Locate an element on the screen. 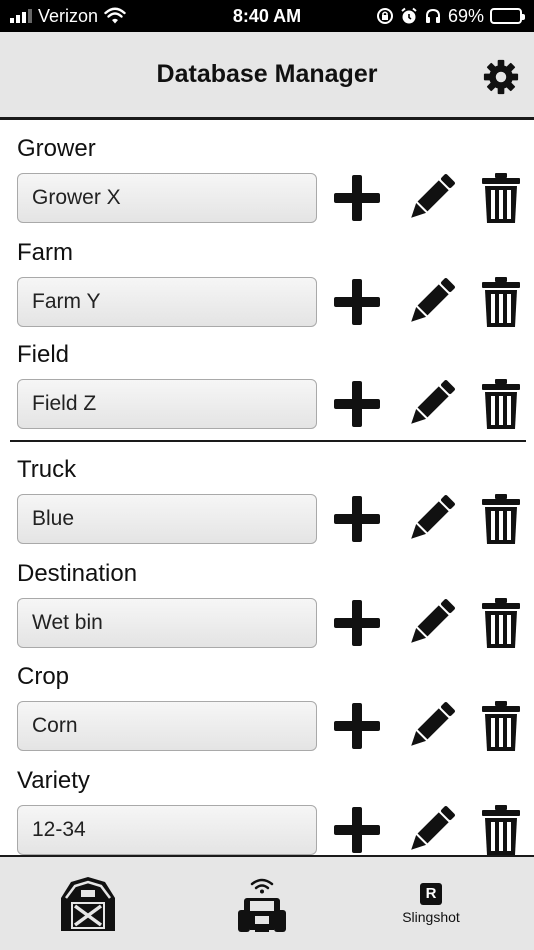  add-farm-button is located at coordinates (357, 302).